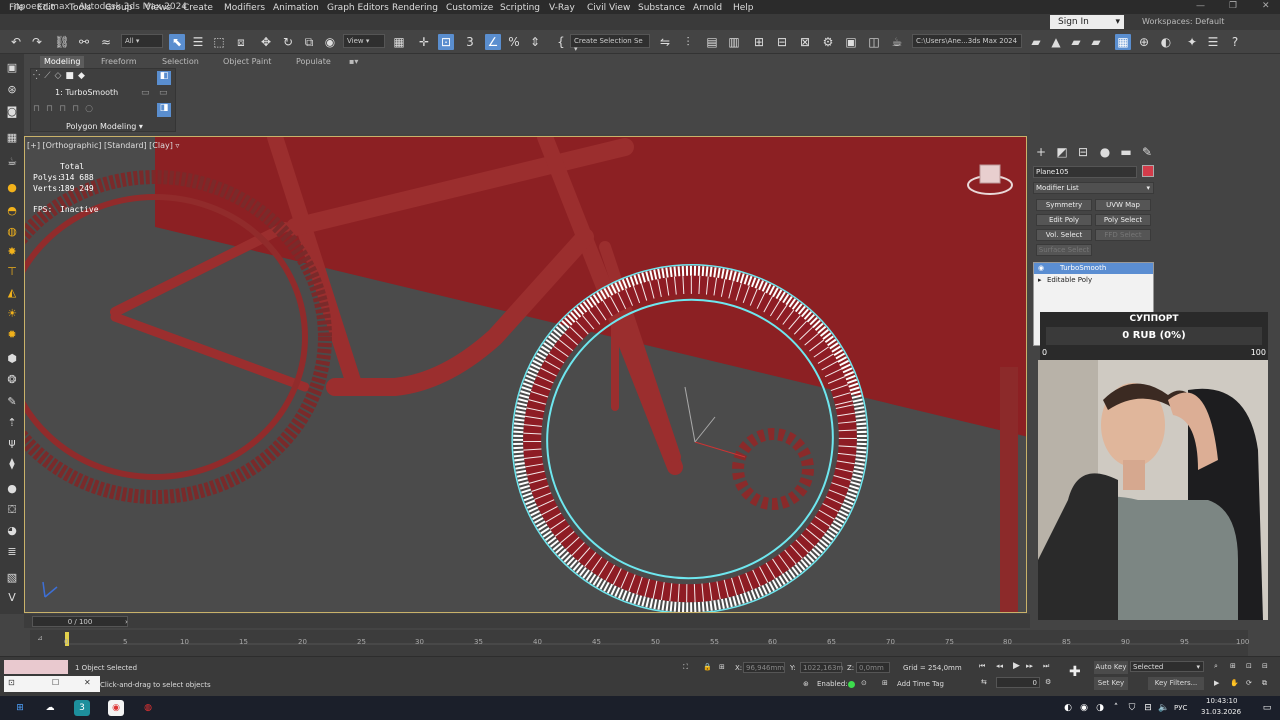 This screenshot has height=720, width=1280. I want to click on tool-b-icon: ▰, so click(1096, 42).